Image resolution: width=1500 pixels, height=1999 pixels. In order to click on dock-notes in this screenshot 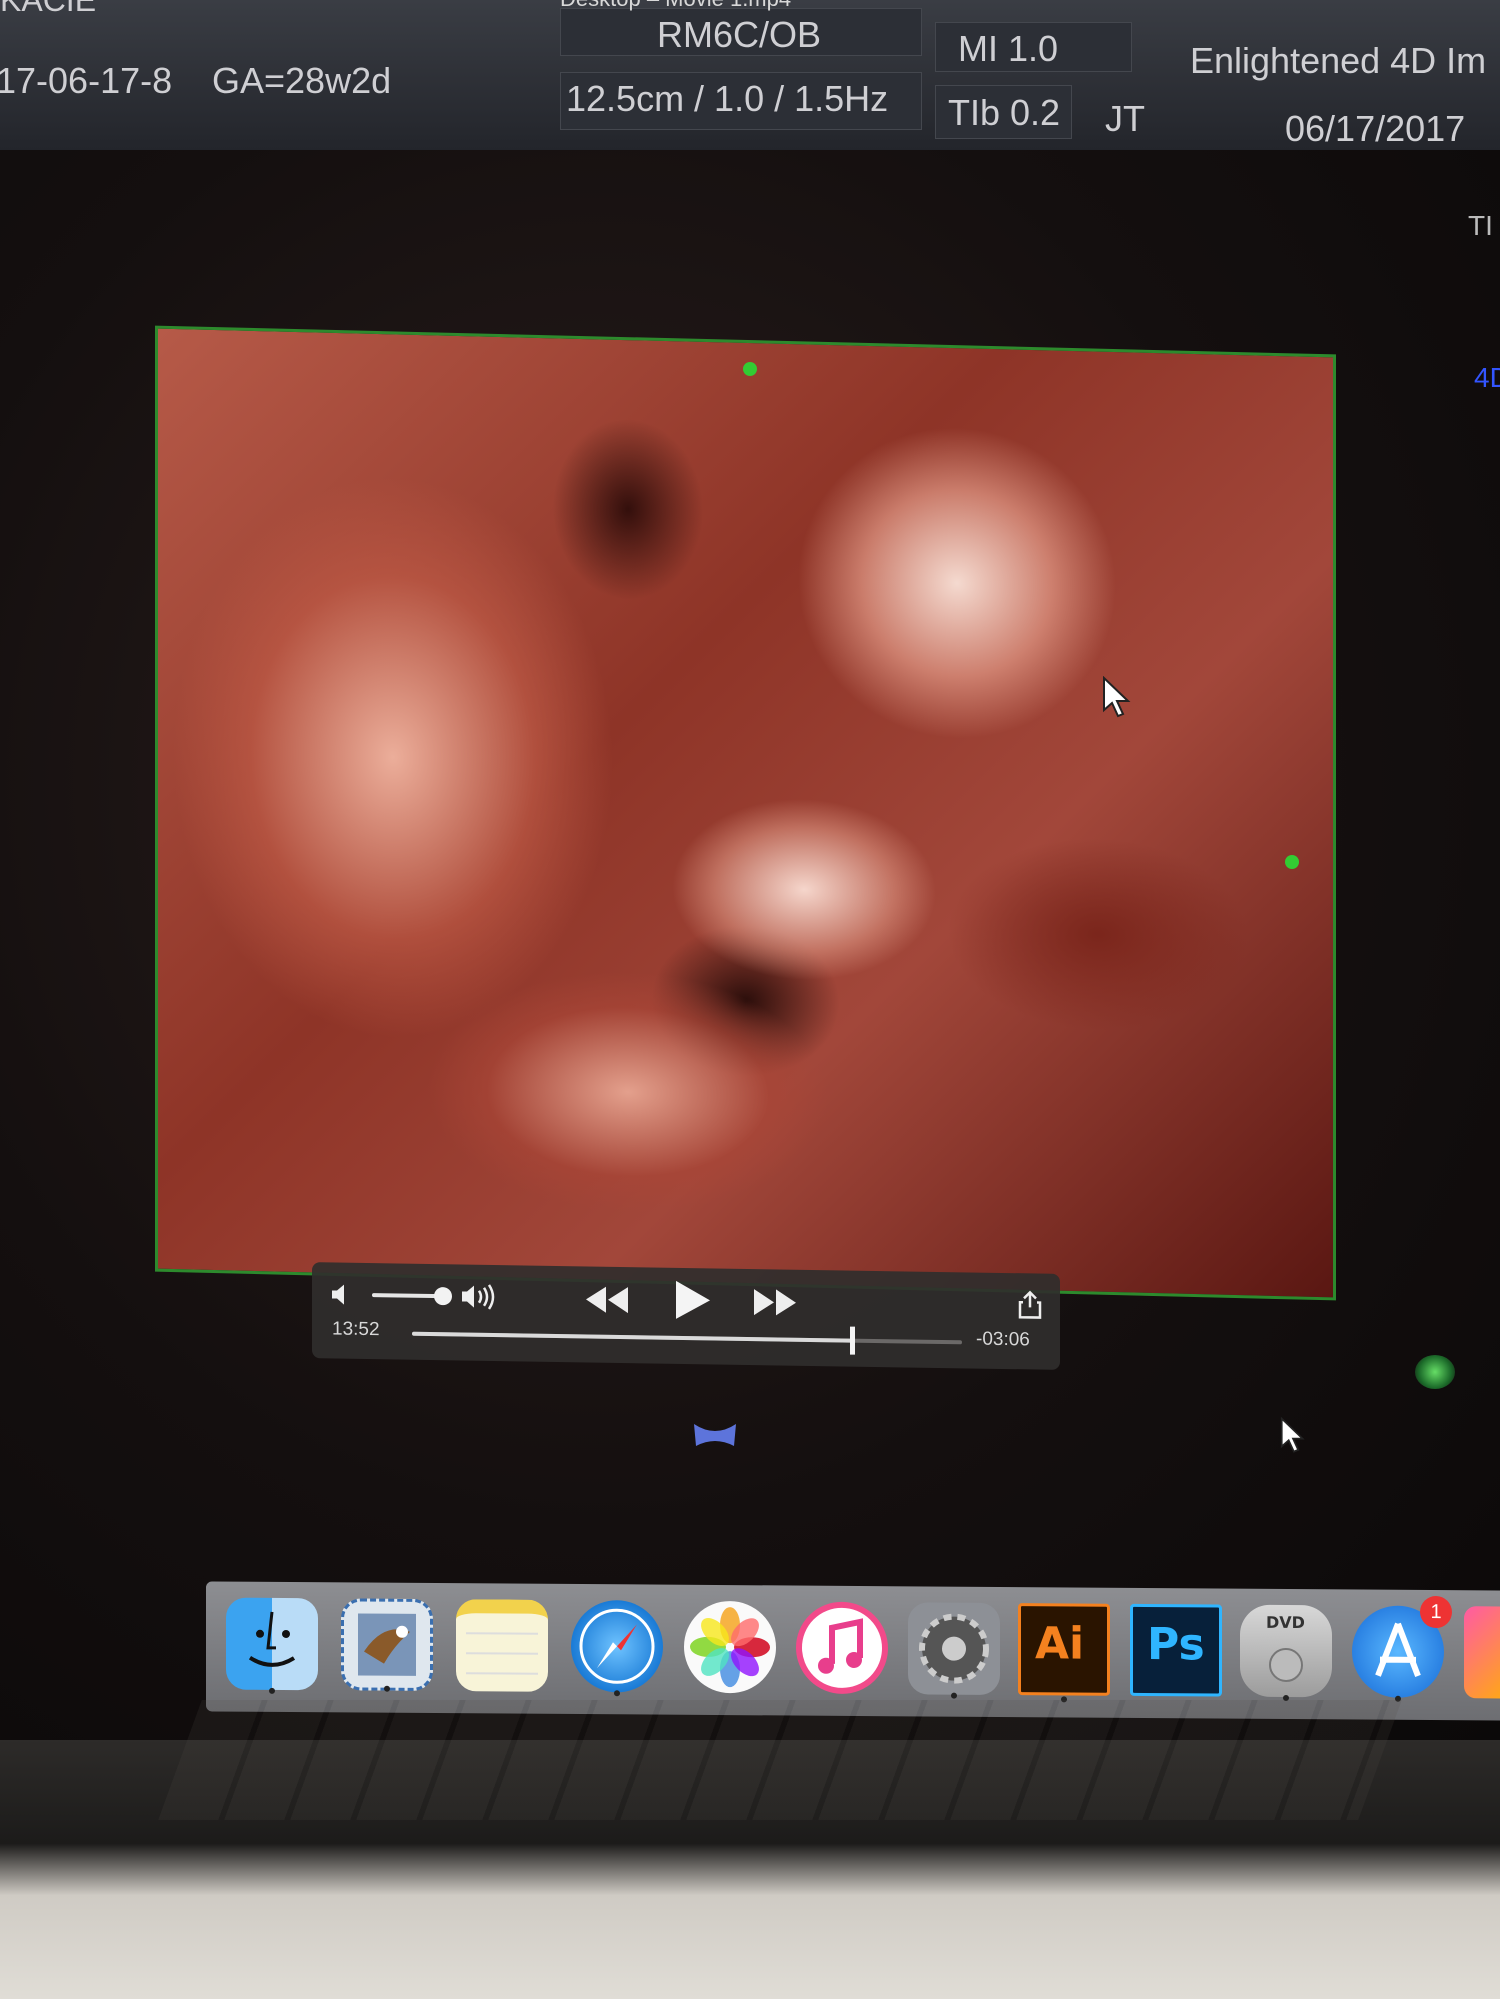, I will do `click(502, 1645)`.